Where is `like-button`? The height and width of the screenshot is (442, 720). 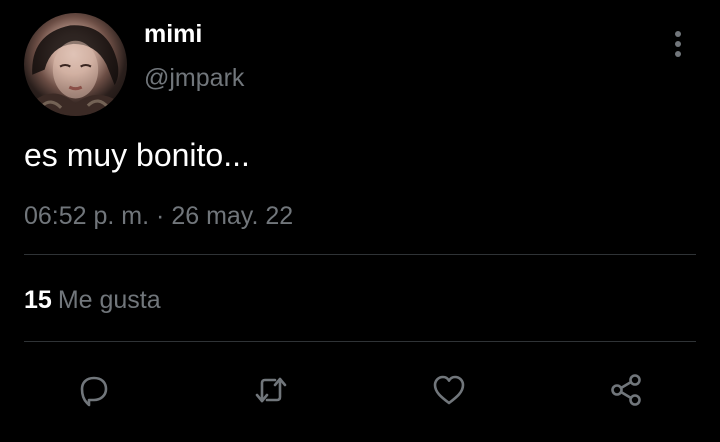 like-button is located at coordinates (449, 390).